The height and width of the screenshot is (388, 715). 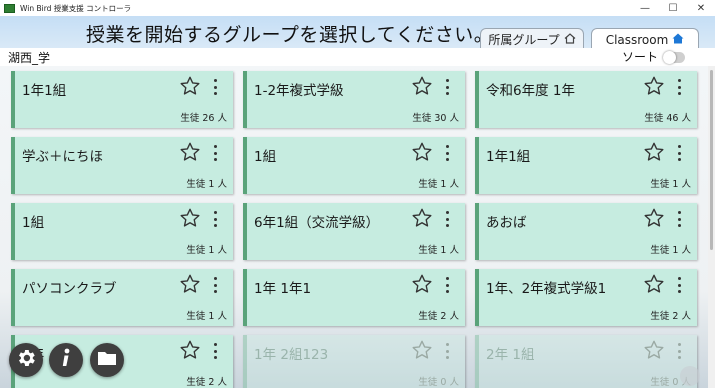 What do you see at coordinates (354, 99) in the screenshot?
I see `group-card: 1-2年複式学級 生徒 30 人` at bounding box center [354, 99].